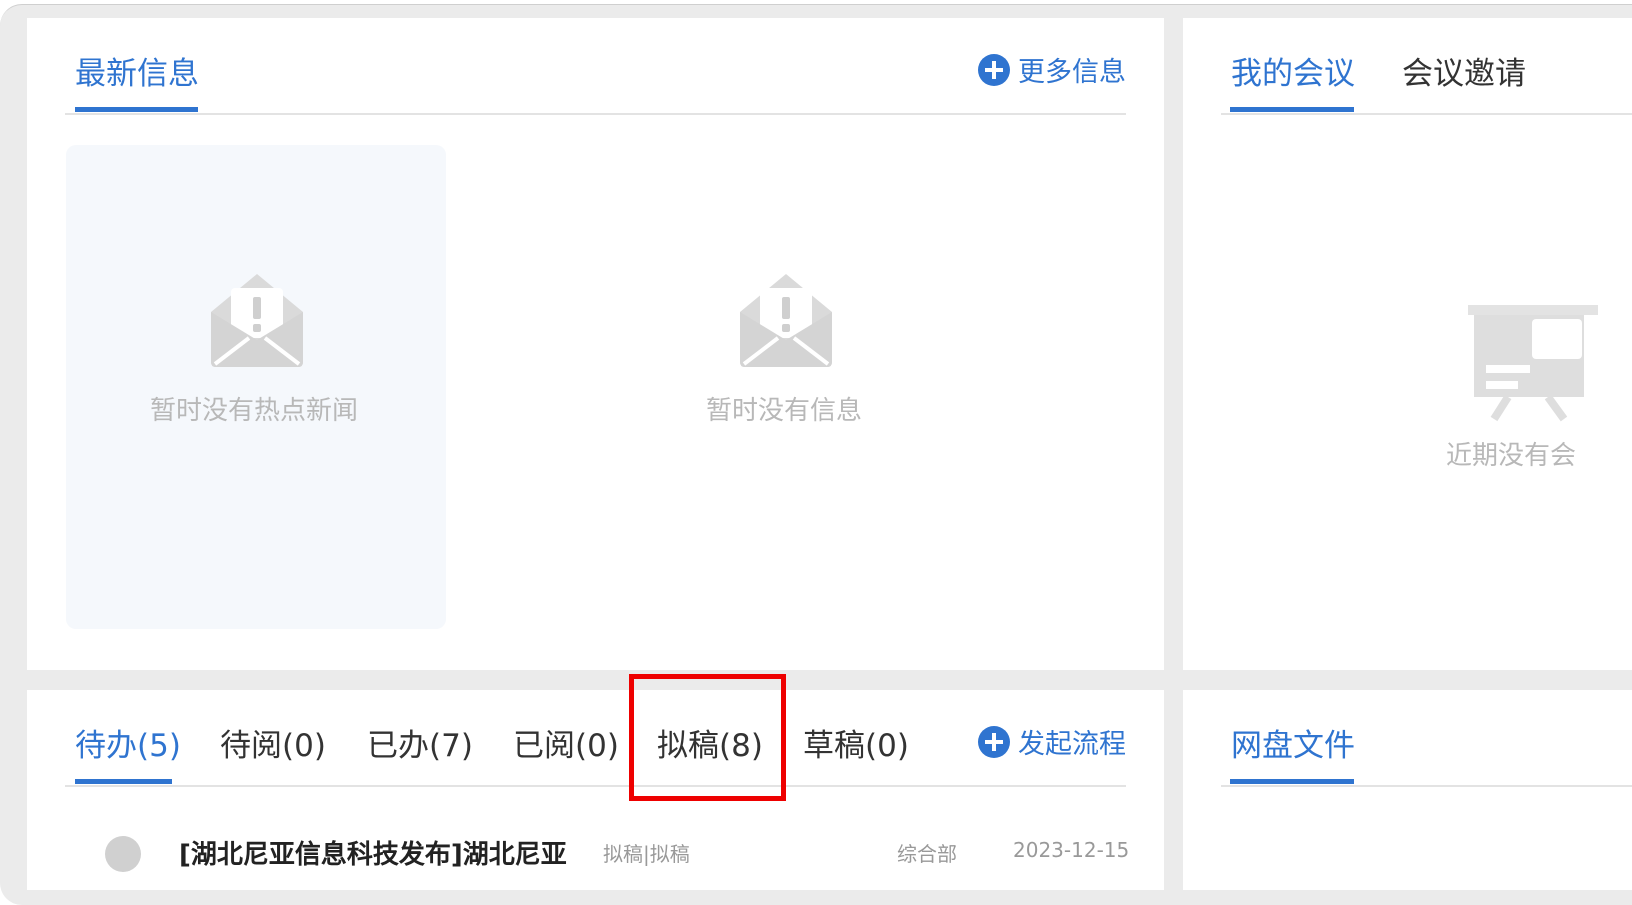 The height and width of the screenshot is (905, 1632). Describe the element at coordinates (1293, 742) in the screenshot. I see `tab-disk-files: 网盘文件` at that location.